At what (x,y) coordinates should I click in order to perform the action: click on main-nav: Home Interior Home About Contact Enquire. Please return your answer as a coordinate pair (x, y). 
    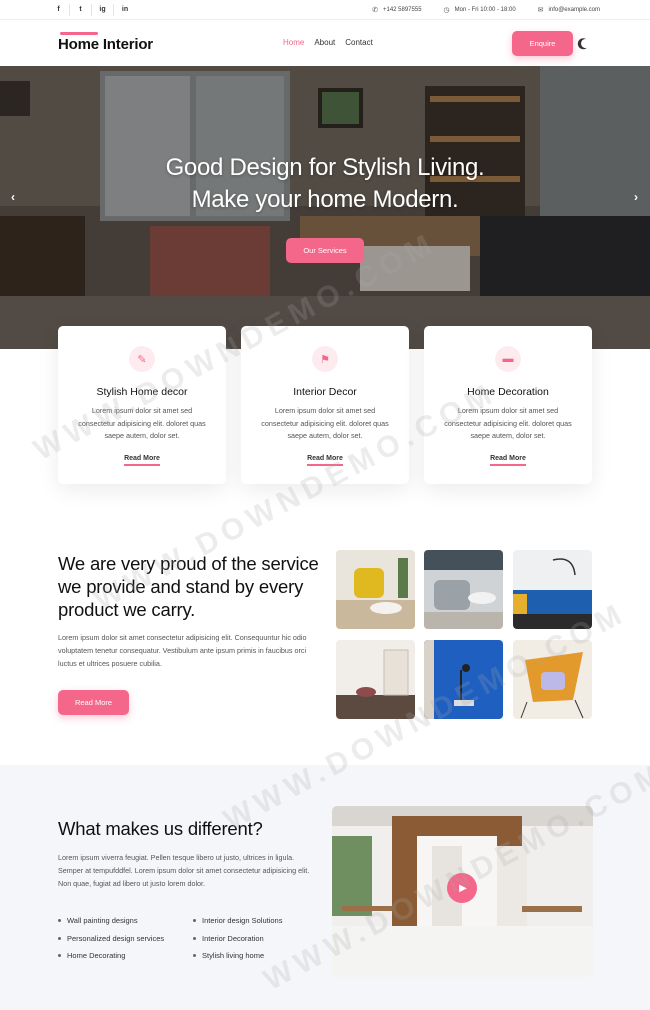
    Looking at the image, I should click on (325, 43).